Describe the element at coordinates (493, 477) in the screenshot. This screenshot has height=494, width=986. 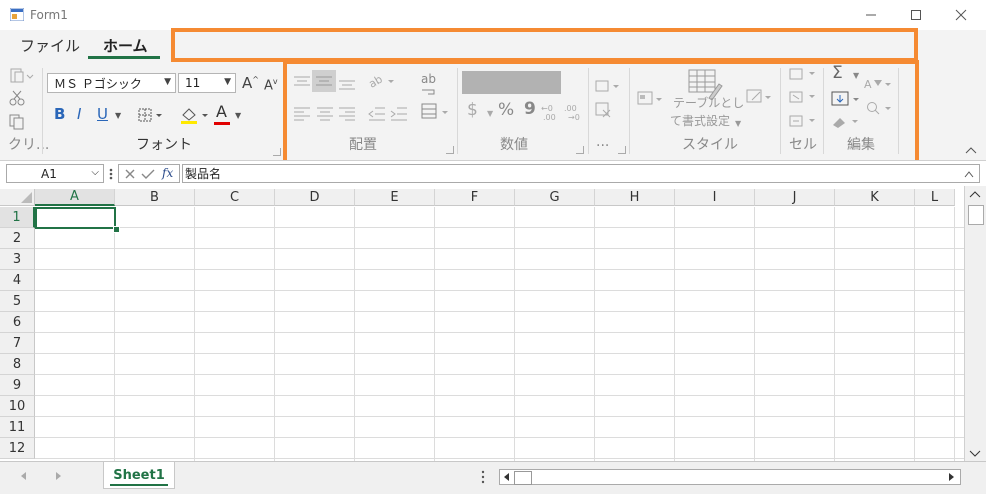
I see `sheet-bar: Sheet1` at that location.